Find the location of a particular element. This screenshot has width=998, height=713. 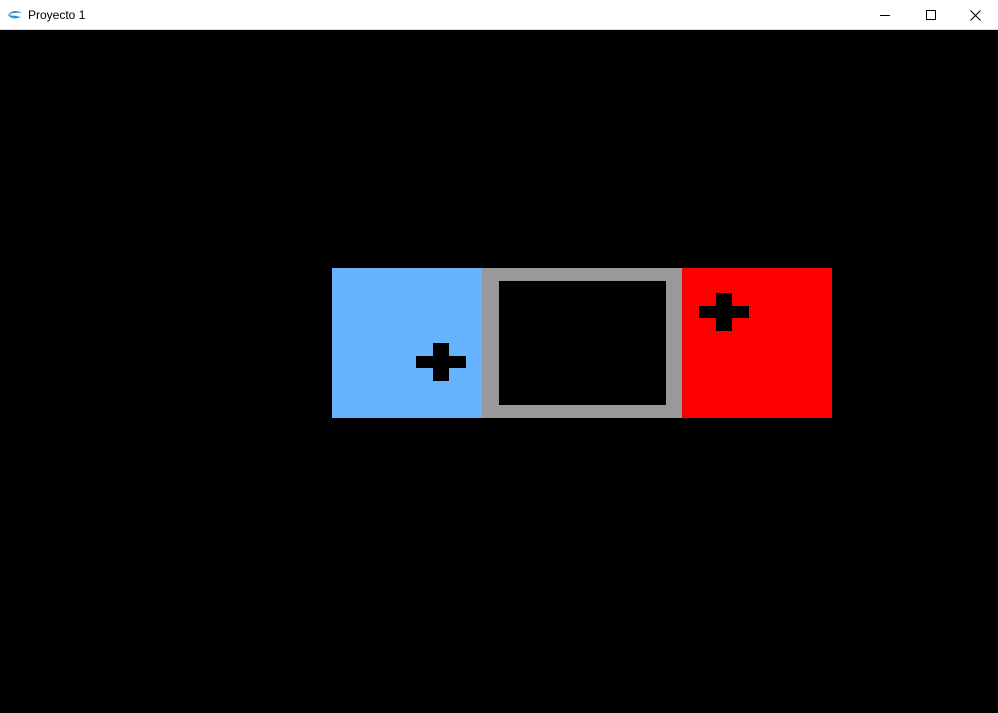

red-tile is located at coordinates (757, 343).